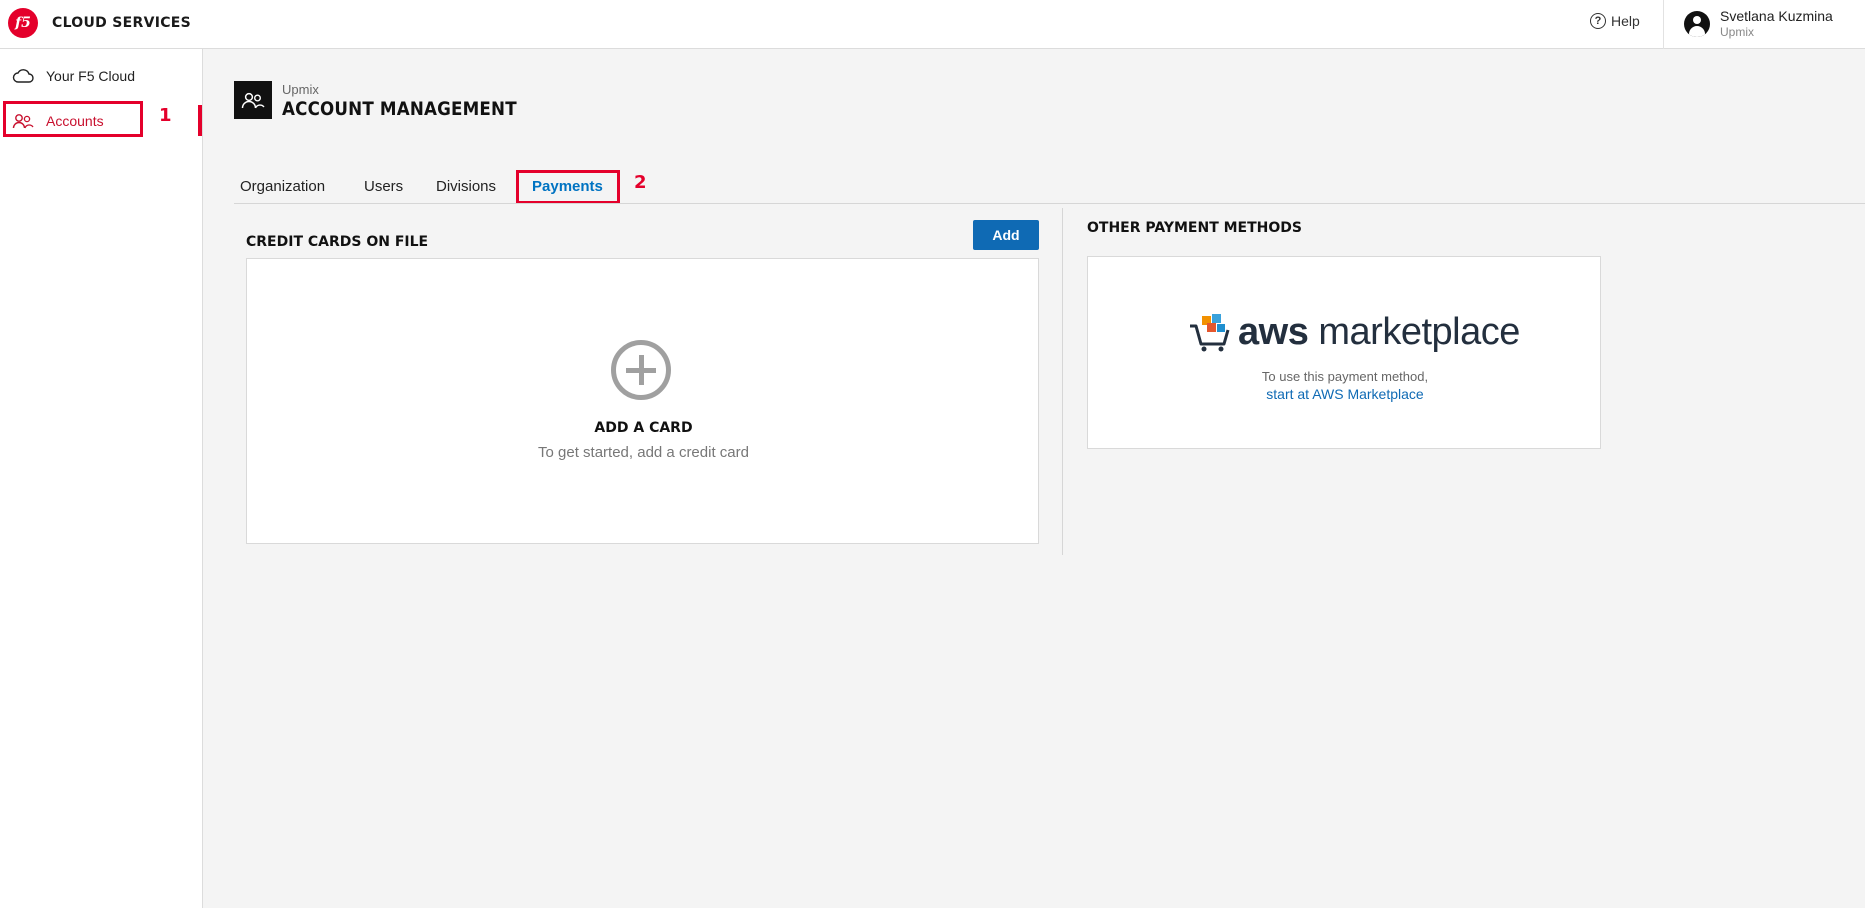 Image resolution: width=1865 pixels, height=908 pixels. Describe the element at coordinates (643, 428) in the screenshot. I see `add-card-title: ADD A CARD` at that location.